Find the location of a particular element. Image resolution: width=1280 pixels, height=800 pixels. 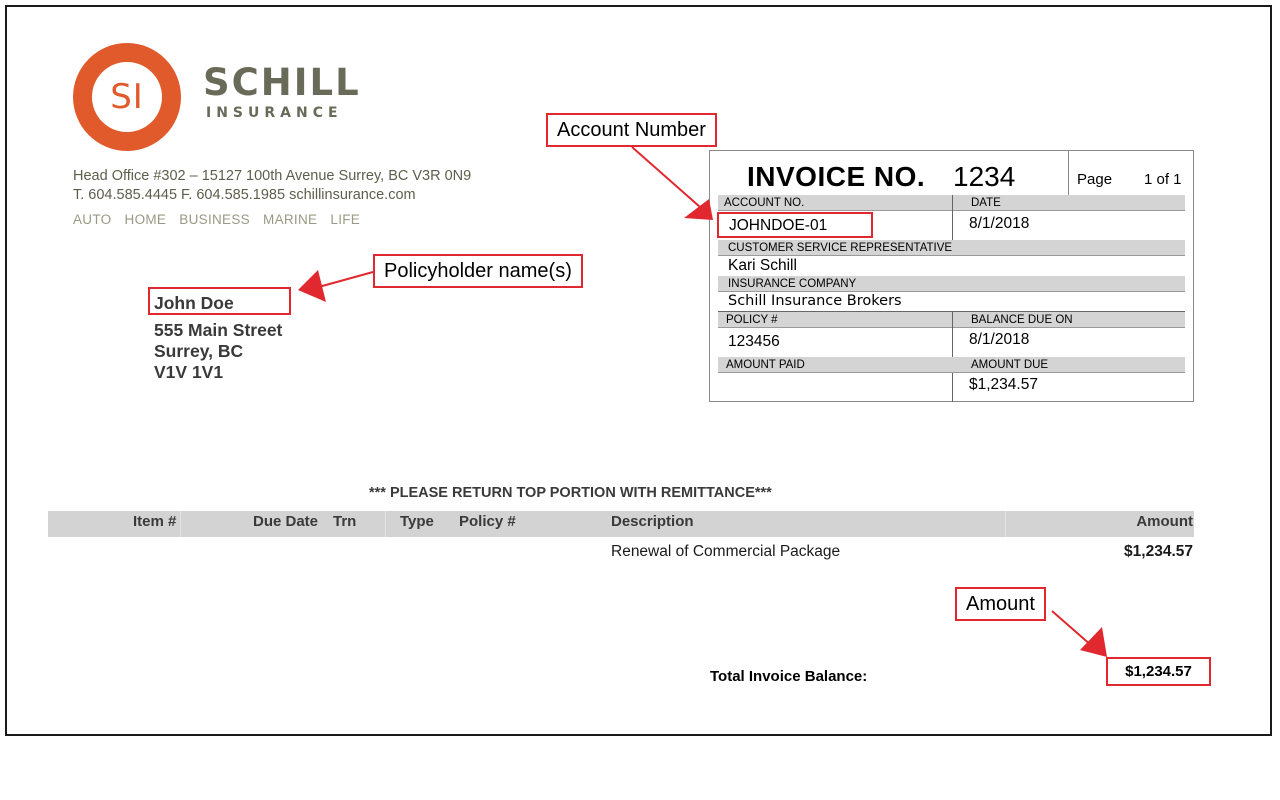

line-home: HOME is located at coordinates (145, 219).